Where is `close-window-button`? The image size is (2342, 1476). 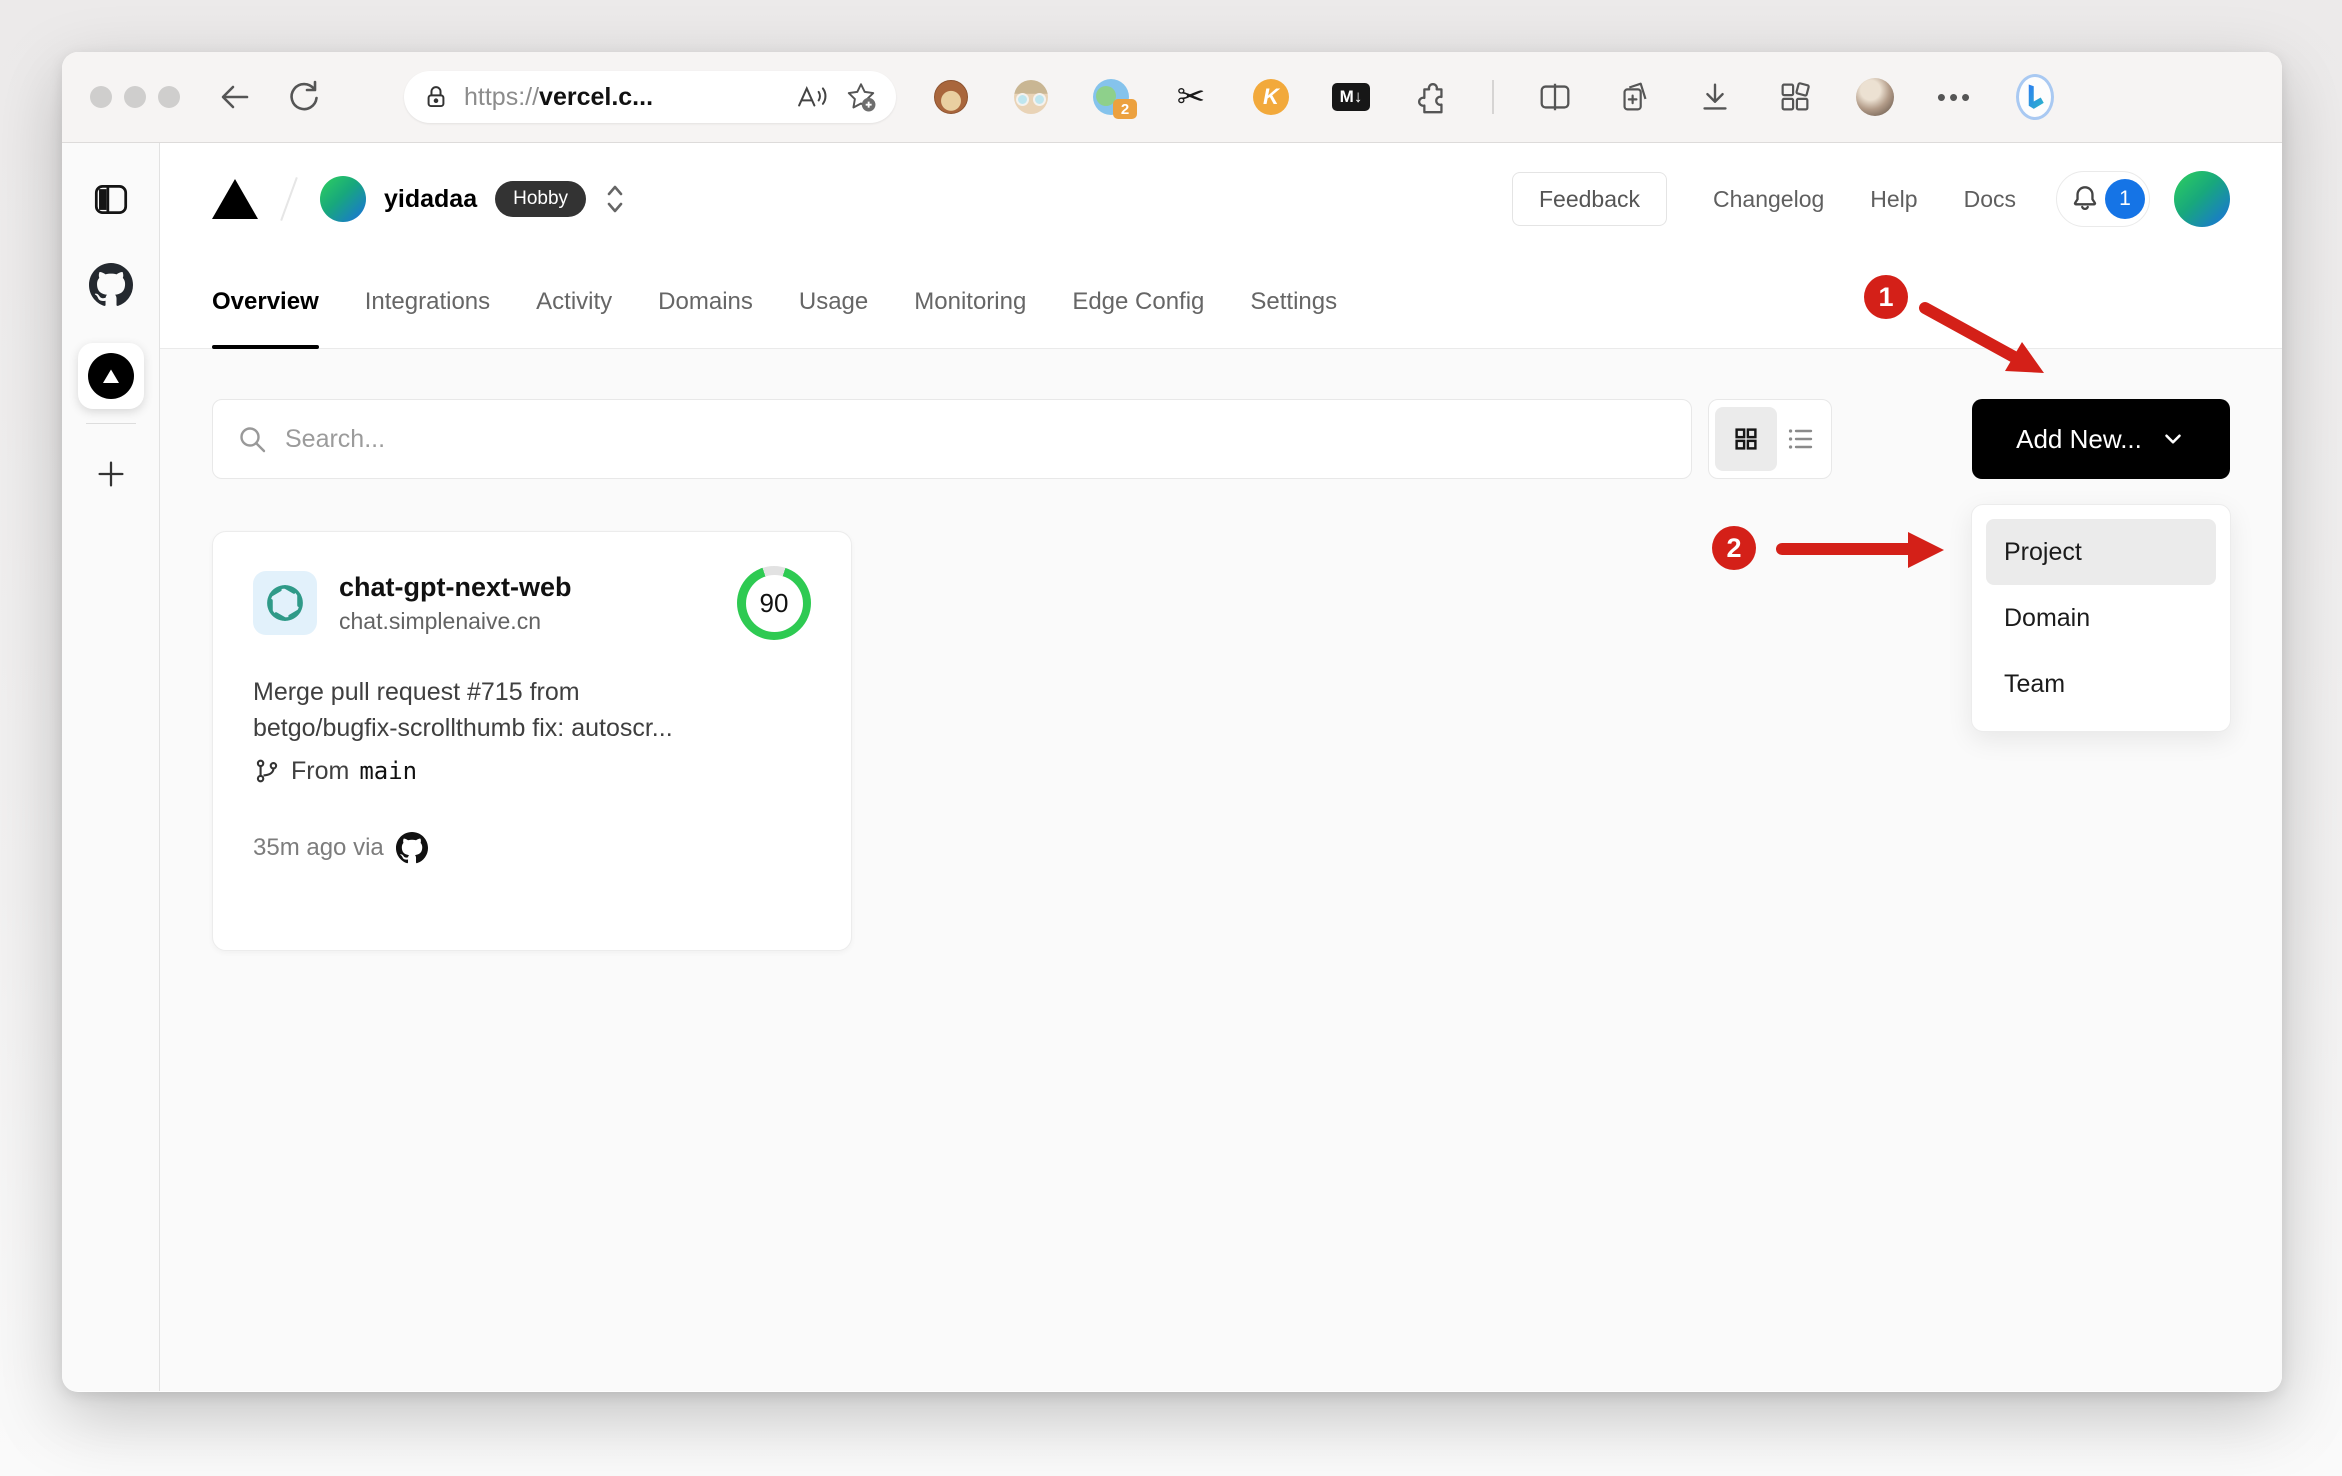
close-window-button is located at coordinates (101, 97).